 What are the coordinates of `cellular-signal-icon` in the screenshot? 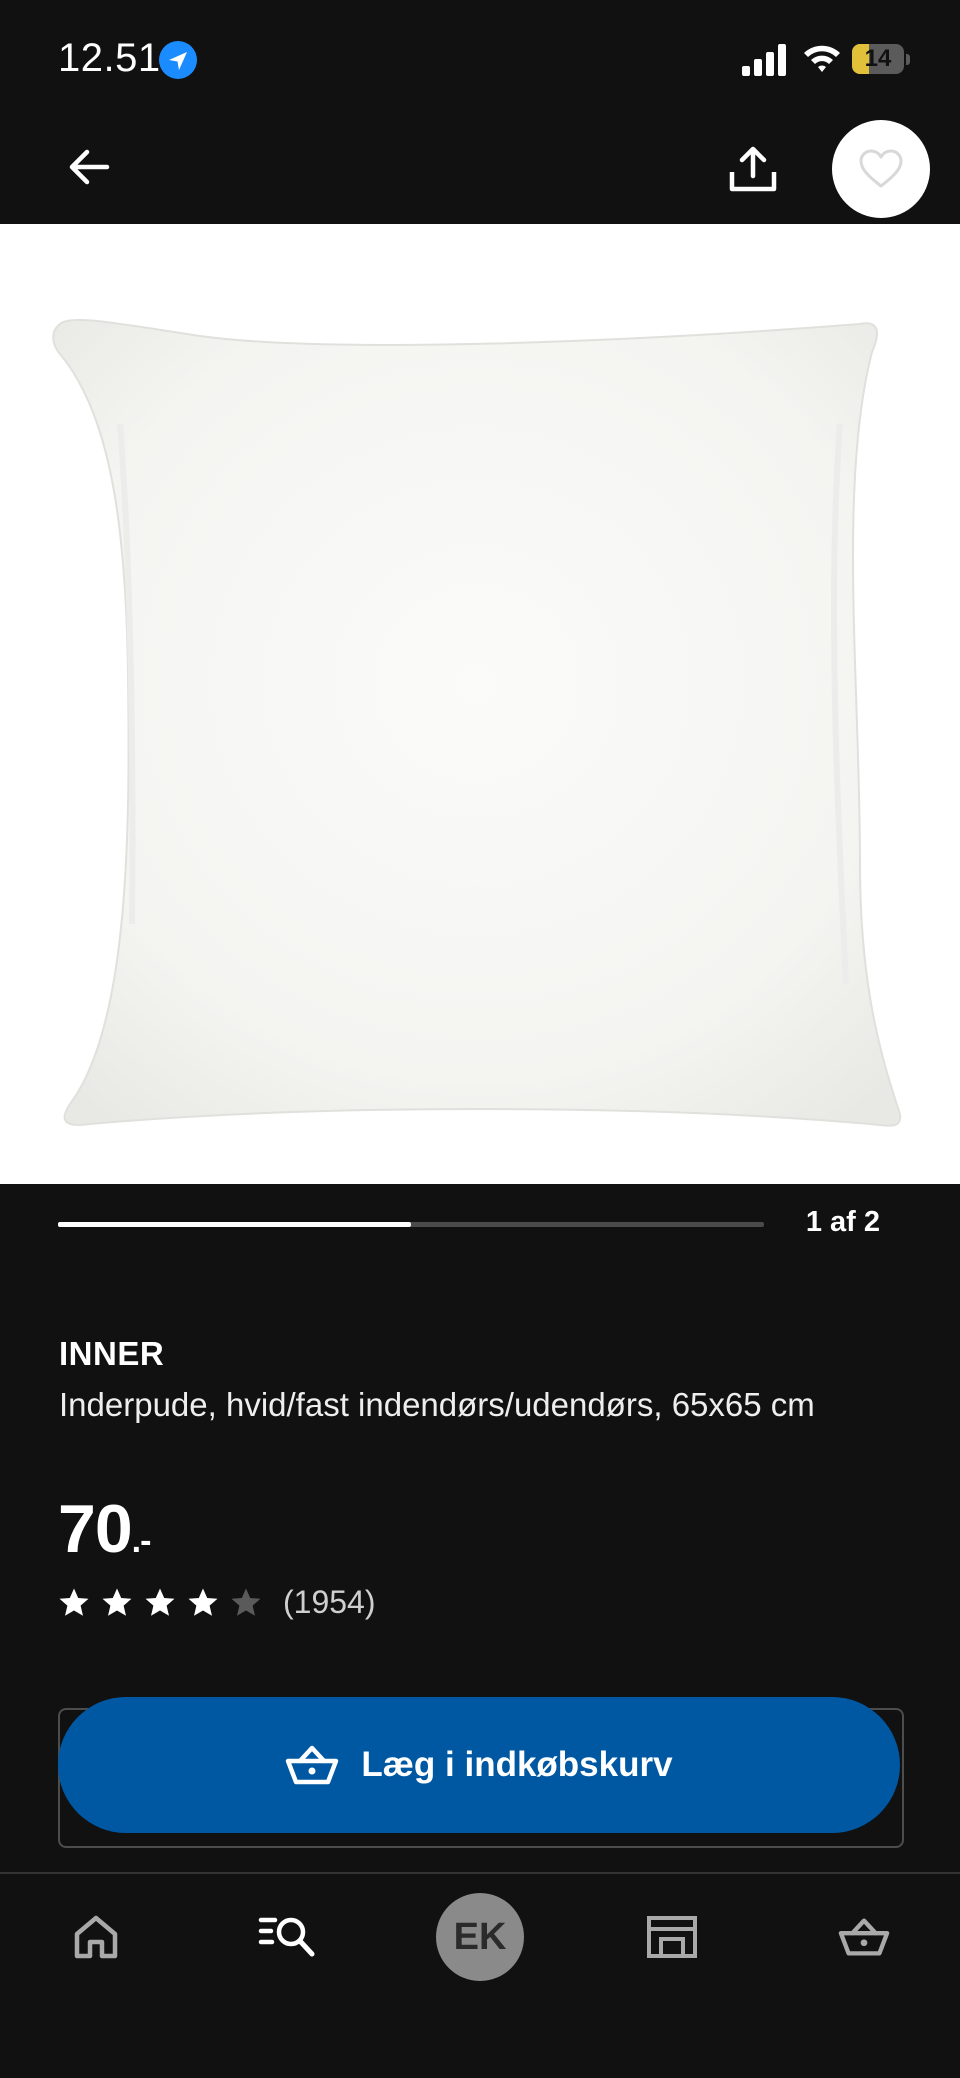 It's located at (764, 60).